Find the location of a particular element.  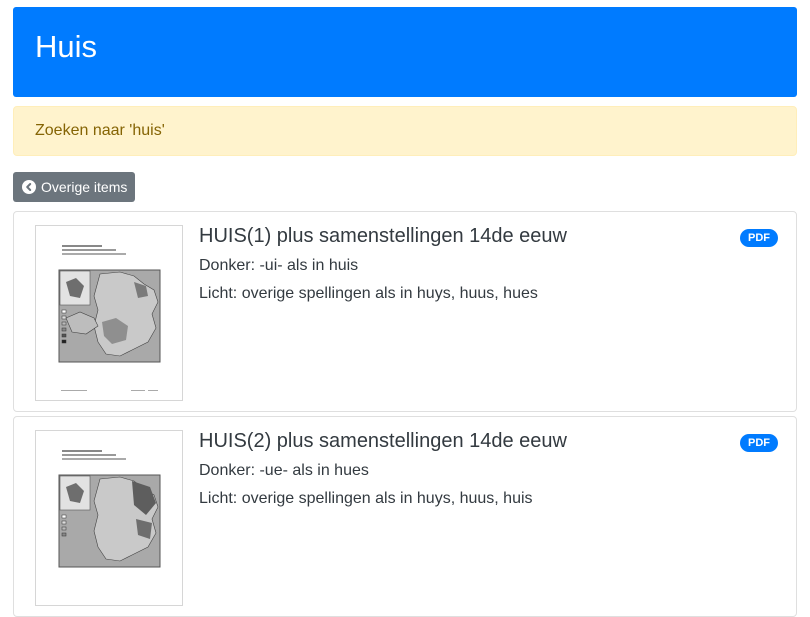

item-title-link: HUIS(1) plus samenstellingen 14de eeuw is located at coordinates (383, 236).